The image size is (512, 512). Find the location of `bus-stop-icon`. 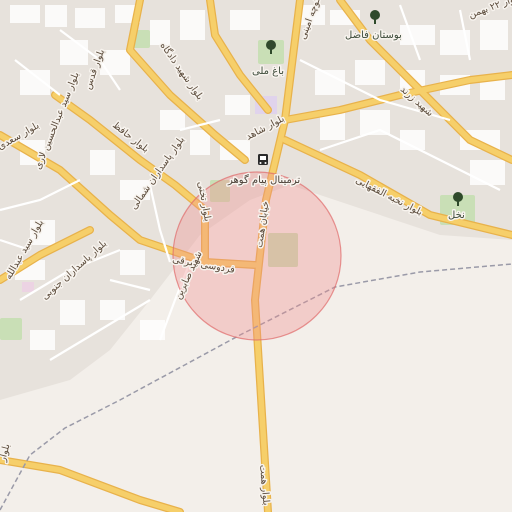

bus-stop-icon is located at coordinates (263, 159).